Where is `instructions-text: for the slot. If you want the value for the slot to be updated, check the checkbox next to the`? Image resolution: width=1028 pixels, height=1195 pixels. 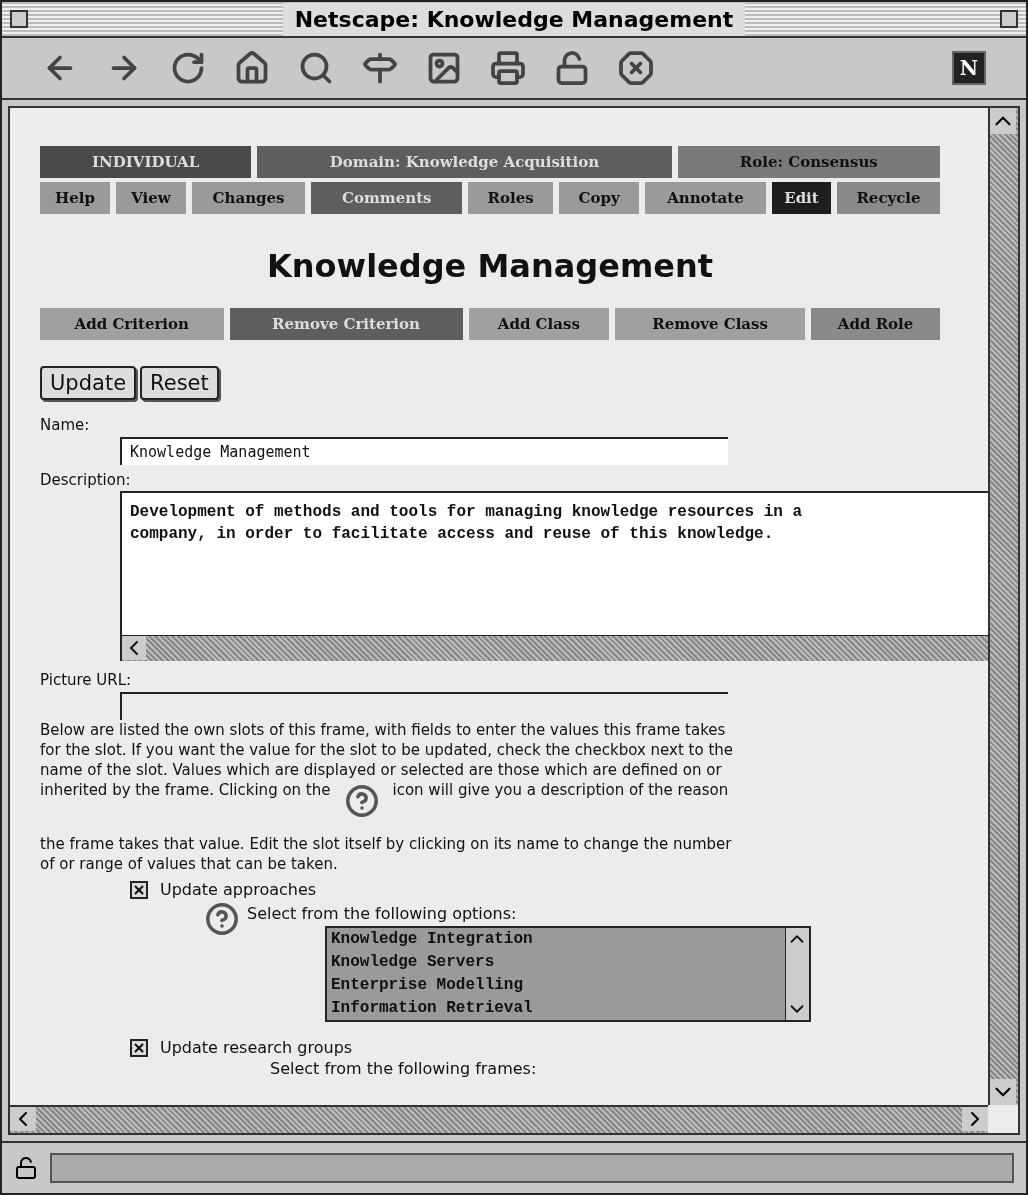 instructions-text: for the slot. If you want the value for the slot to be updated, check the checkbox next to the is located at coordinates (387, 749).